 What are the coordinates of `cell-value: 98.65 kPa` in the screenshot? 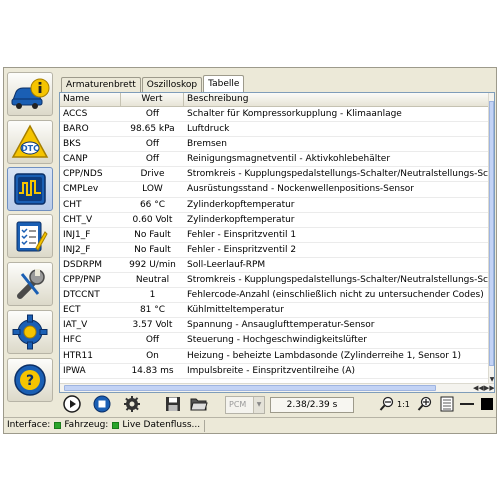 It's located at (152, 129).